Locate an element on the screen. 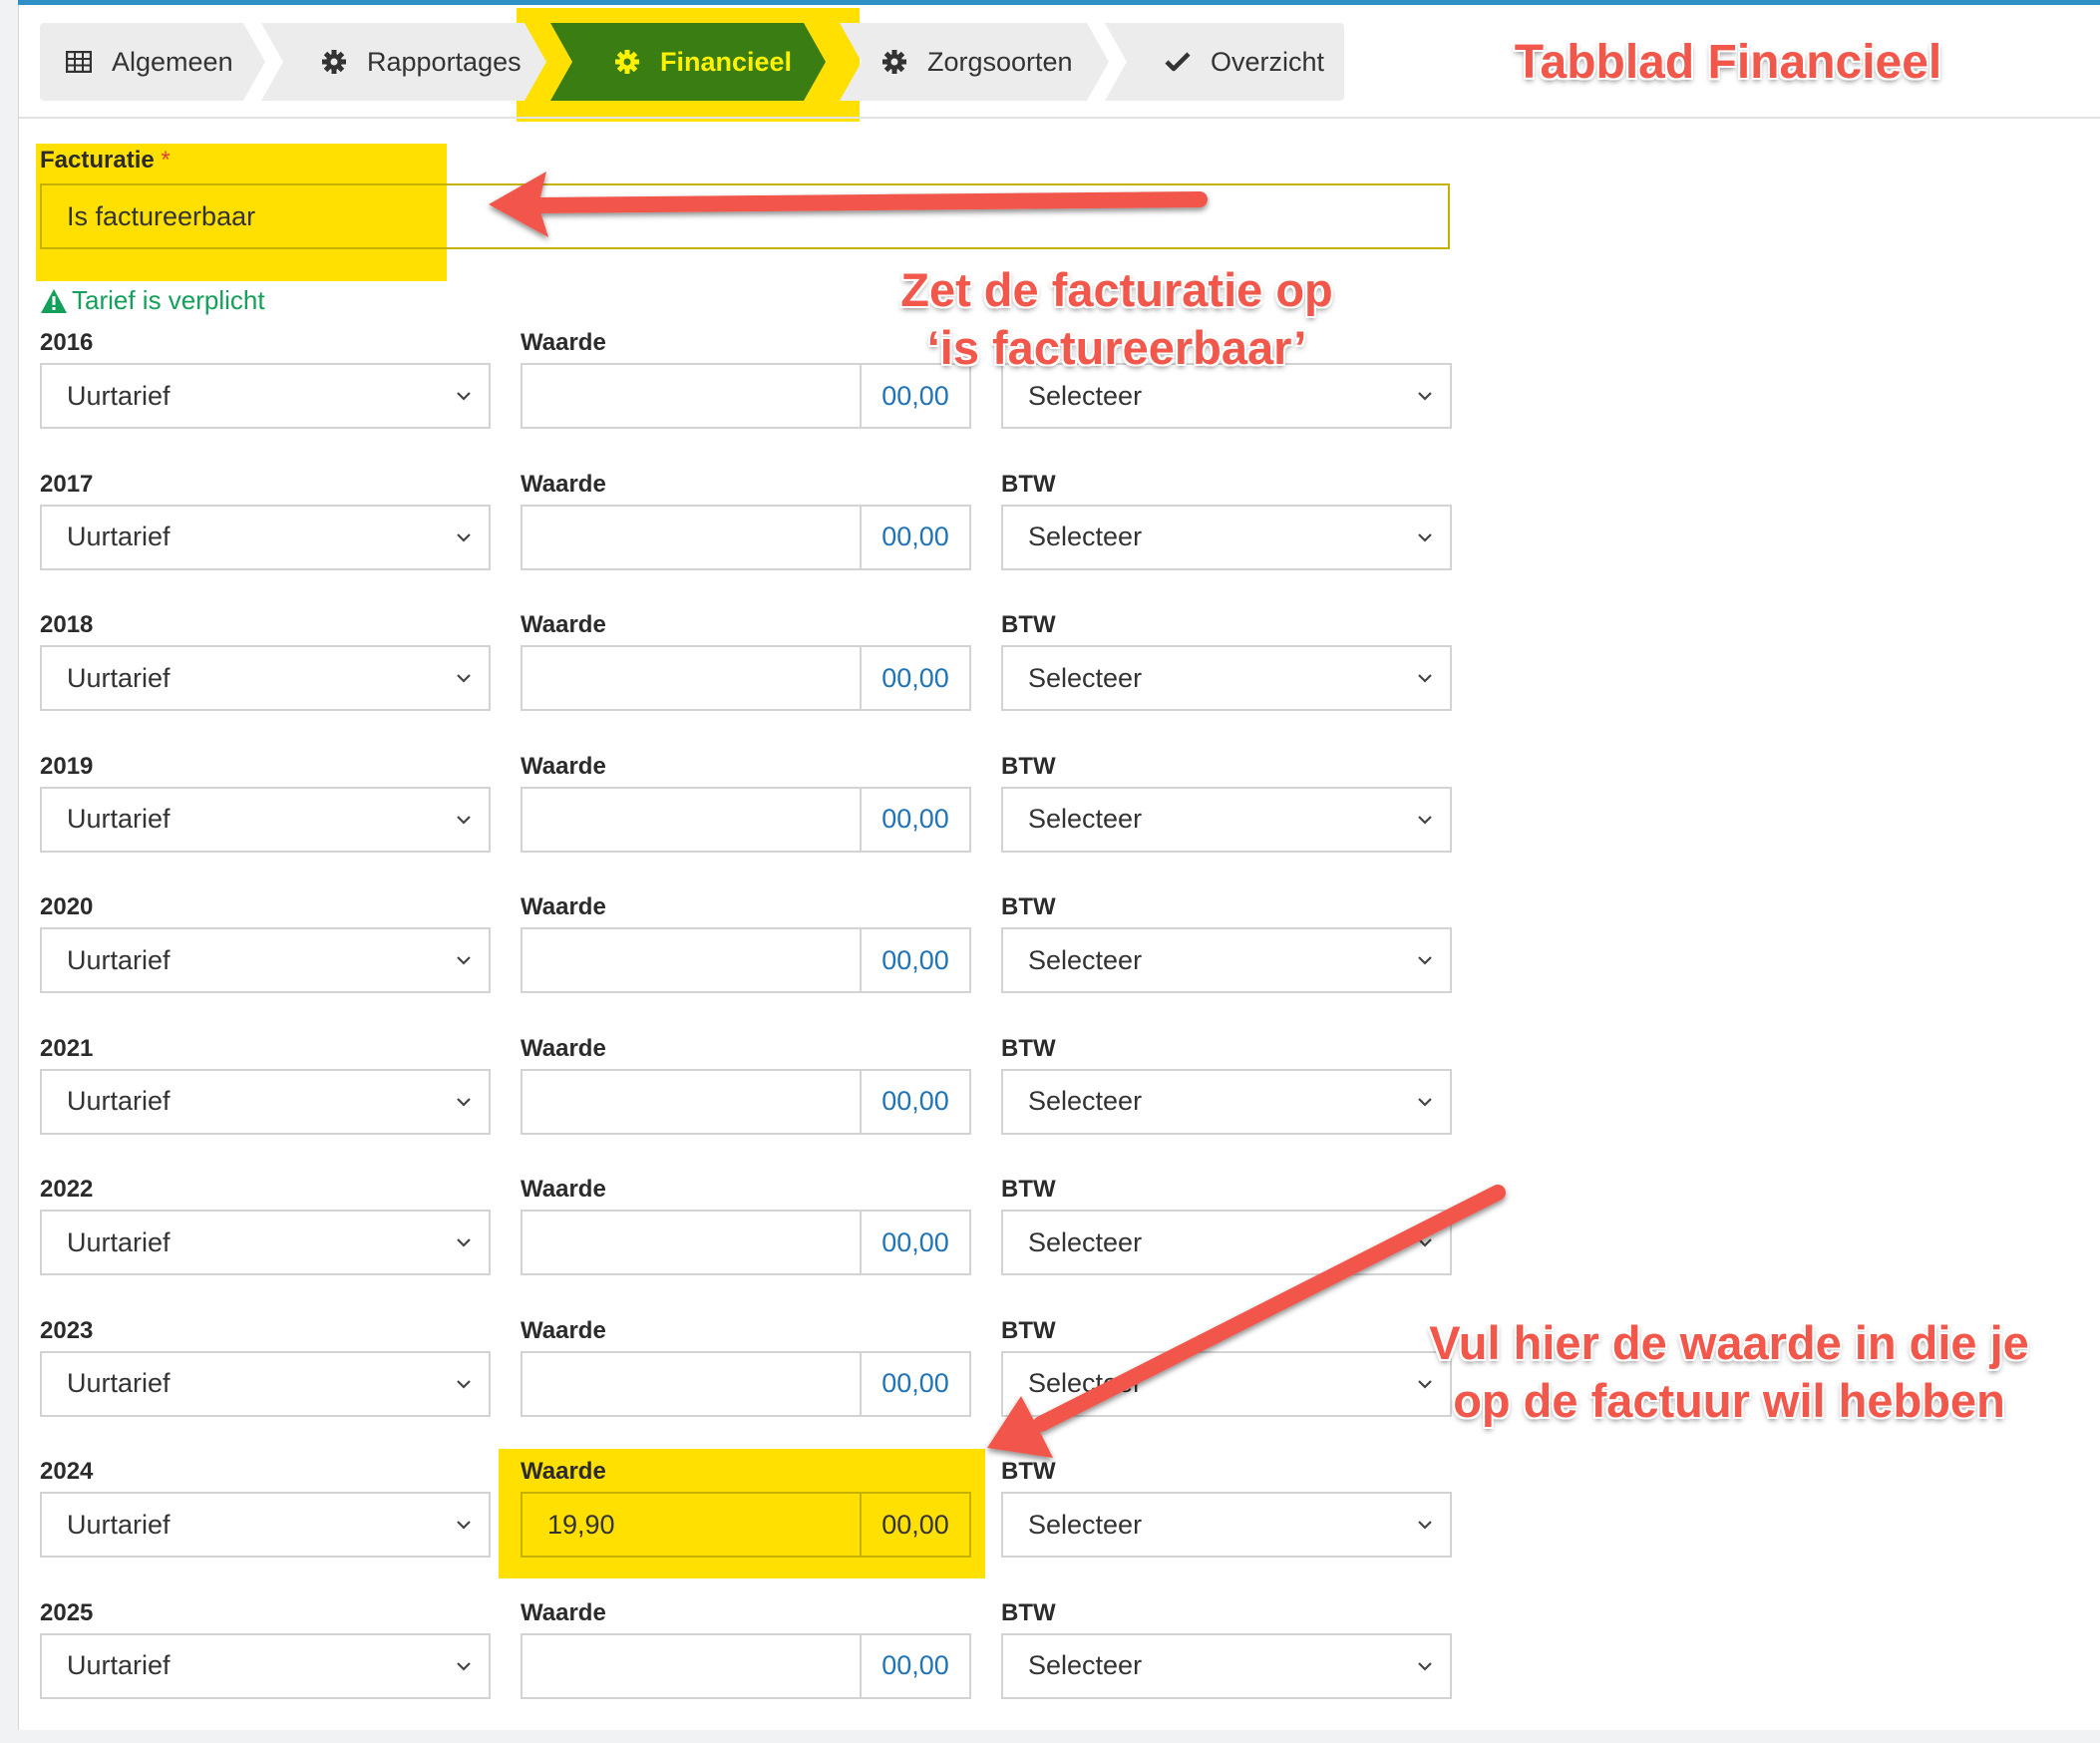 Image resolution: width=2100 pixels, height=1743 pixels. check-icon is located at coordinates (1178, 62).